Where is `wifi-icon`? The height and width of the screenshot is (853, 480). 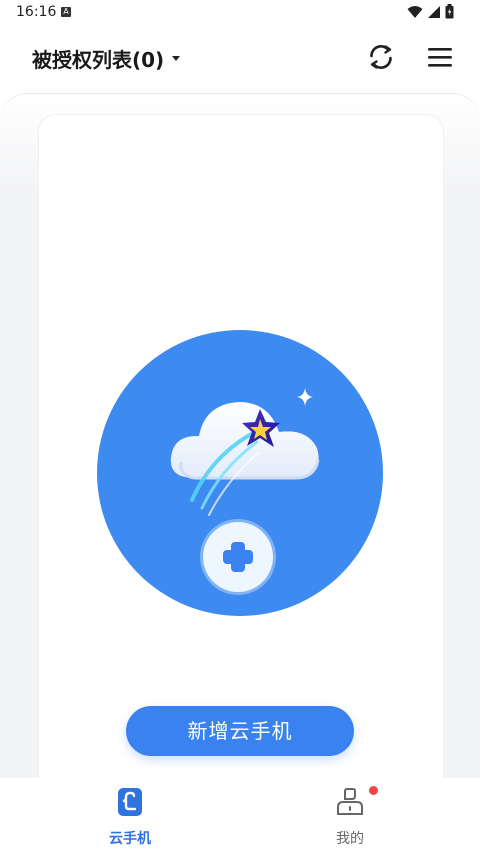
wifi-icon is located at coordinates (415, 11).